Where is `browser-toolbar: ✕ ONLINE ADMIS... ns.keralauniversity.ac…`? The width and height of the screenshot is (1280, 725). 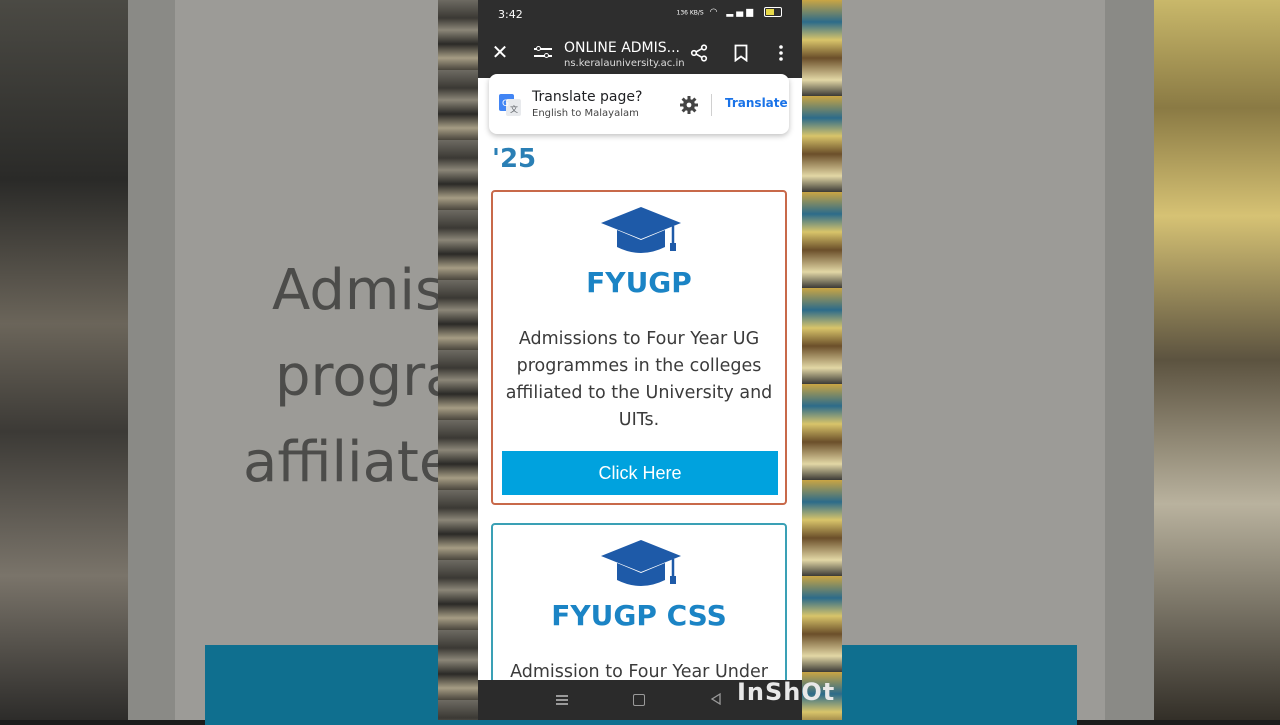
browser-toolbar: ✕ ONLINE ADMIS... ns.keralauniversity.ac… is located at coordinates (640, 54).